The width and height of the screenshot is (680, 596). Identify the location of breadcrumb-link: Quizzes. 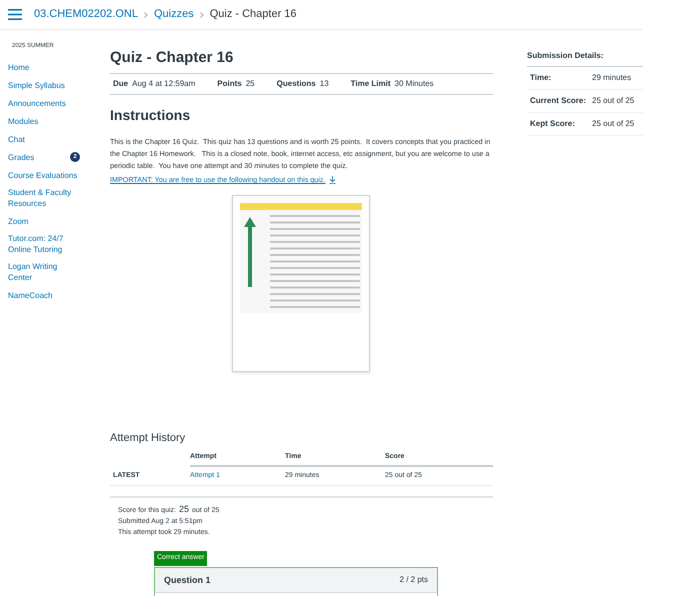
(174, 14).